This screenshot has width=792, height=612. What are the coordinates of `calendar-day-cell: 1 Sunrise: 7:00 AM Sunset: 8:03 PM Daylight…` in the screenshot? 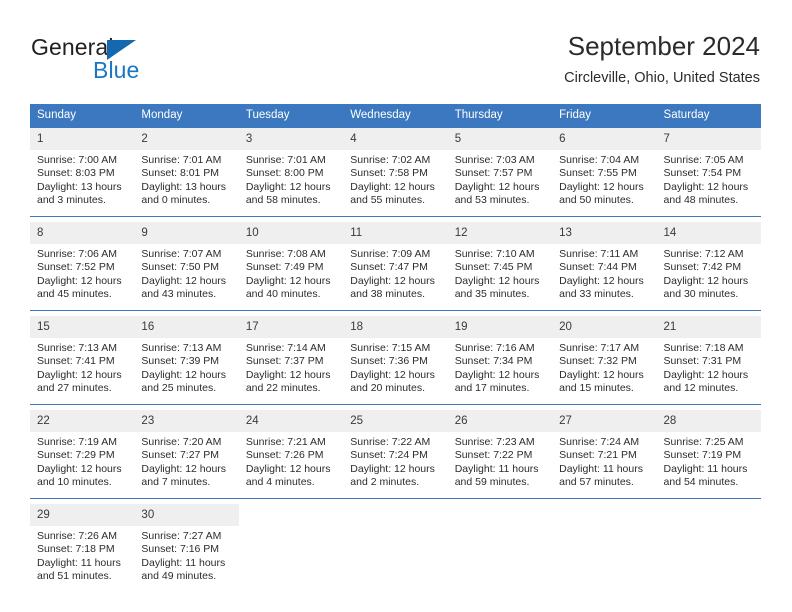 It's located at (82, 172).